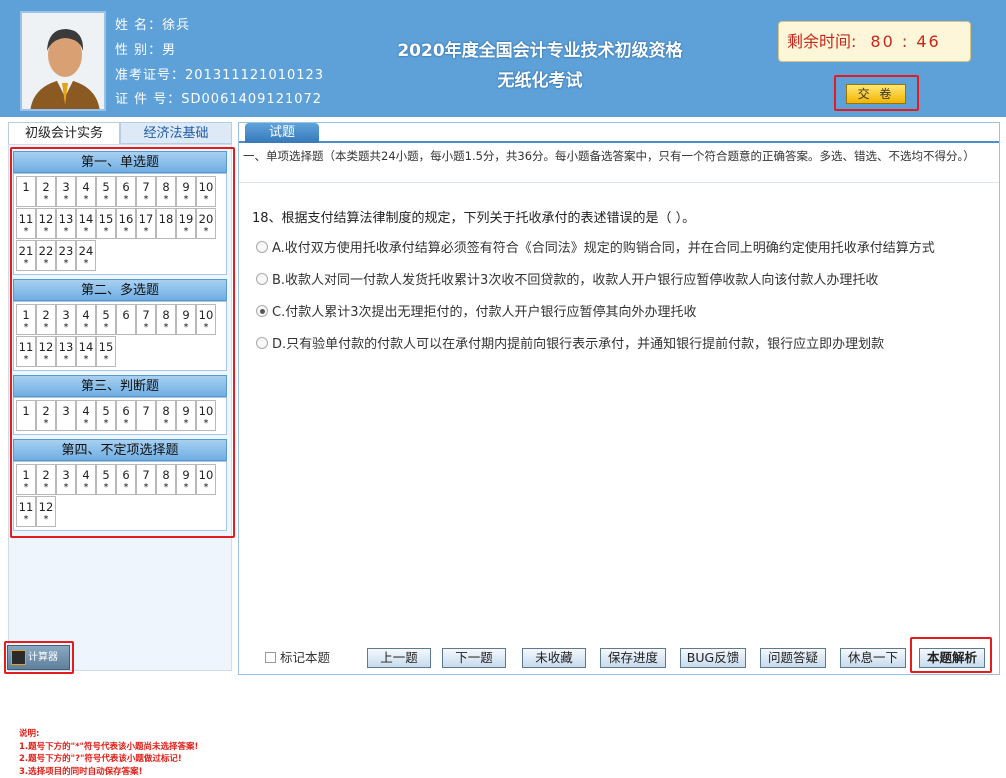 This screenshot has height=778, width=1006. I want to click on legend-line-2: 2.题号下方的"?"符号代表该小题做过标记!, so click(108, 759).